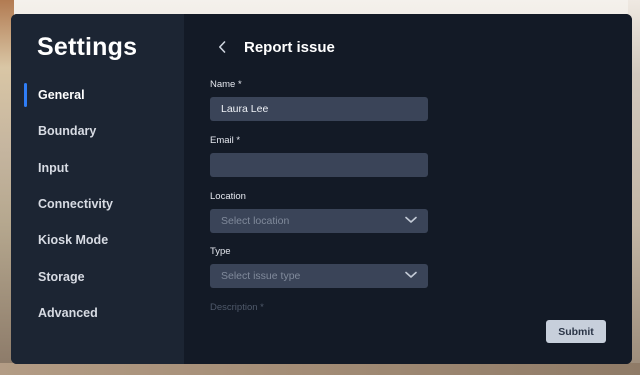 This screenshot has width=640, height=375. Describe the element at coordinates (225, 140) in the screenshot. I see `email-label: Email *` at that location.